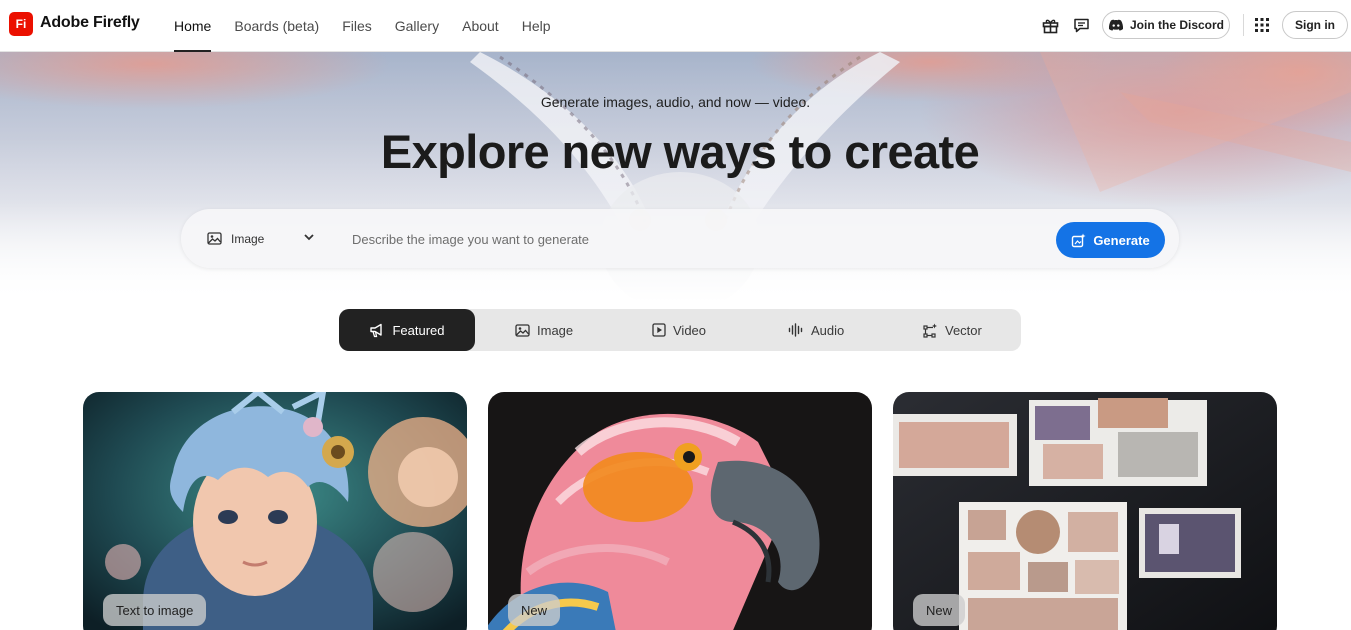 This screenshot has height=630, width=1351. I want to click on sign-in-button: Sign in, so click(1315, 25).